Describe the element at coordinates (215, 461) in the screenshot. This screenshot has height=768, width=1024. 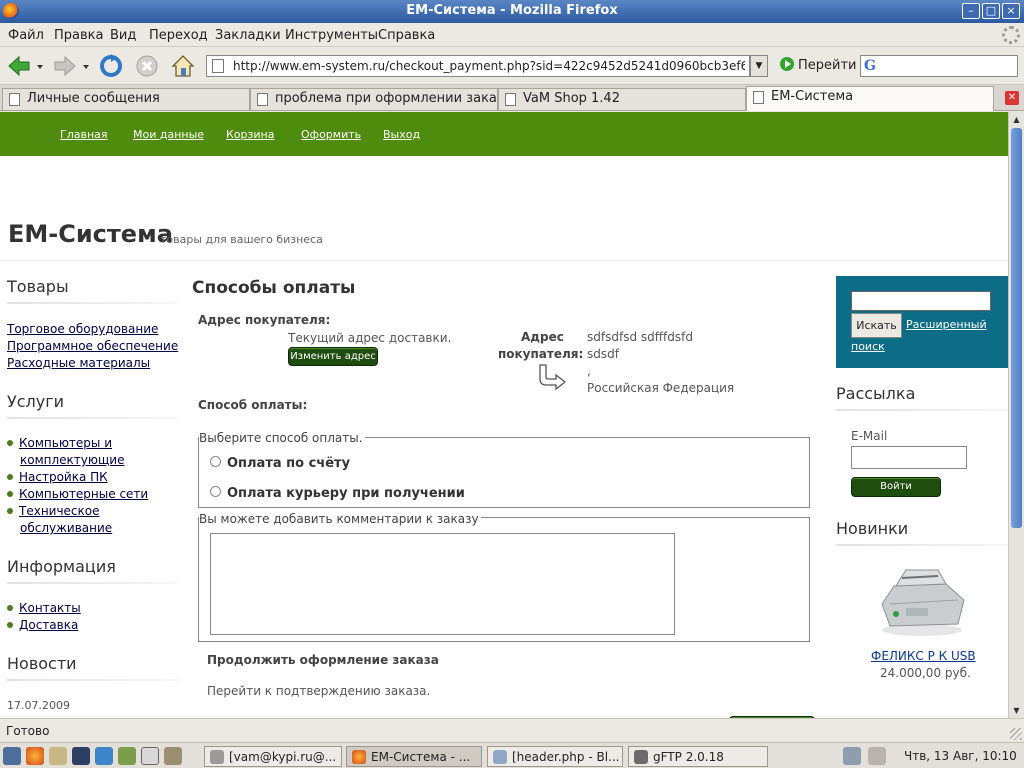
I see `payment-invoice-radio` at that location.